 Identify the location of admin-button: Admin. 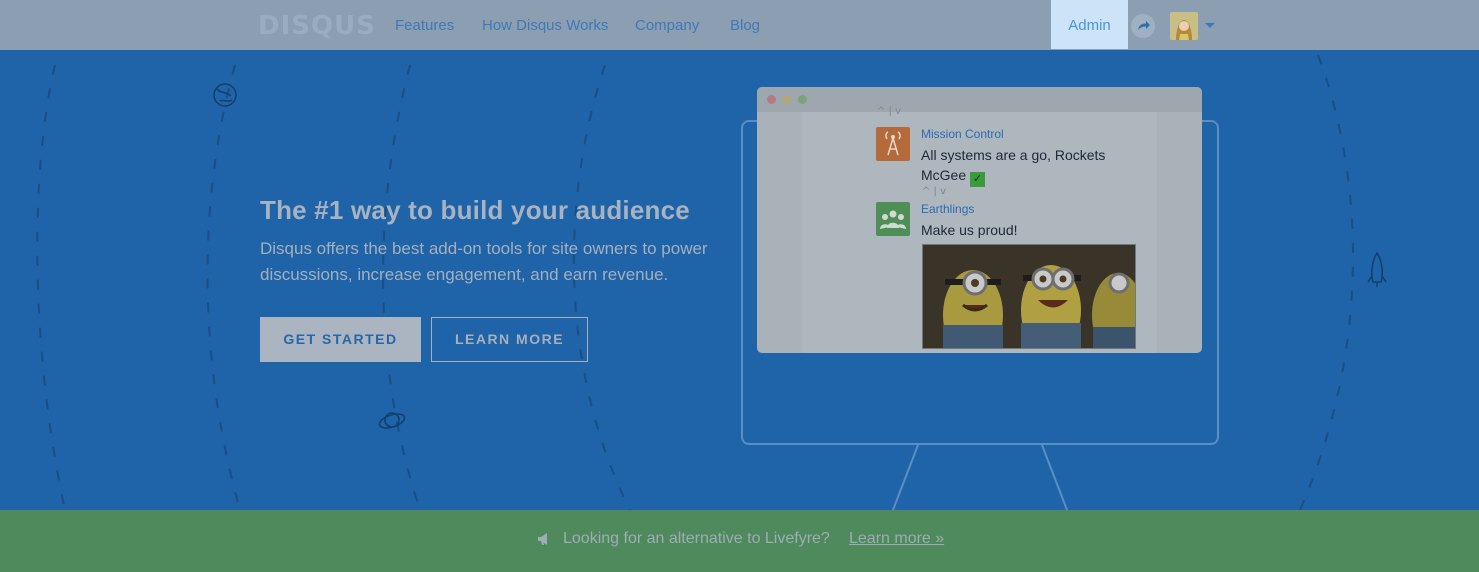
(1089, 24).